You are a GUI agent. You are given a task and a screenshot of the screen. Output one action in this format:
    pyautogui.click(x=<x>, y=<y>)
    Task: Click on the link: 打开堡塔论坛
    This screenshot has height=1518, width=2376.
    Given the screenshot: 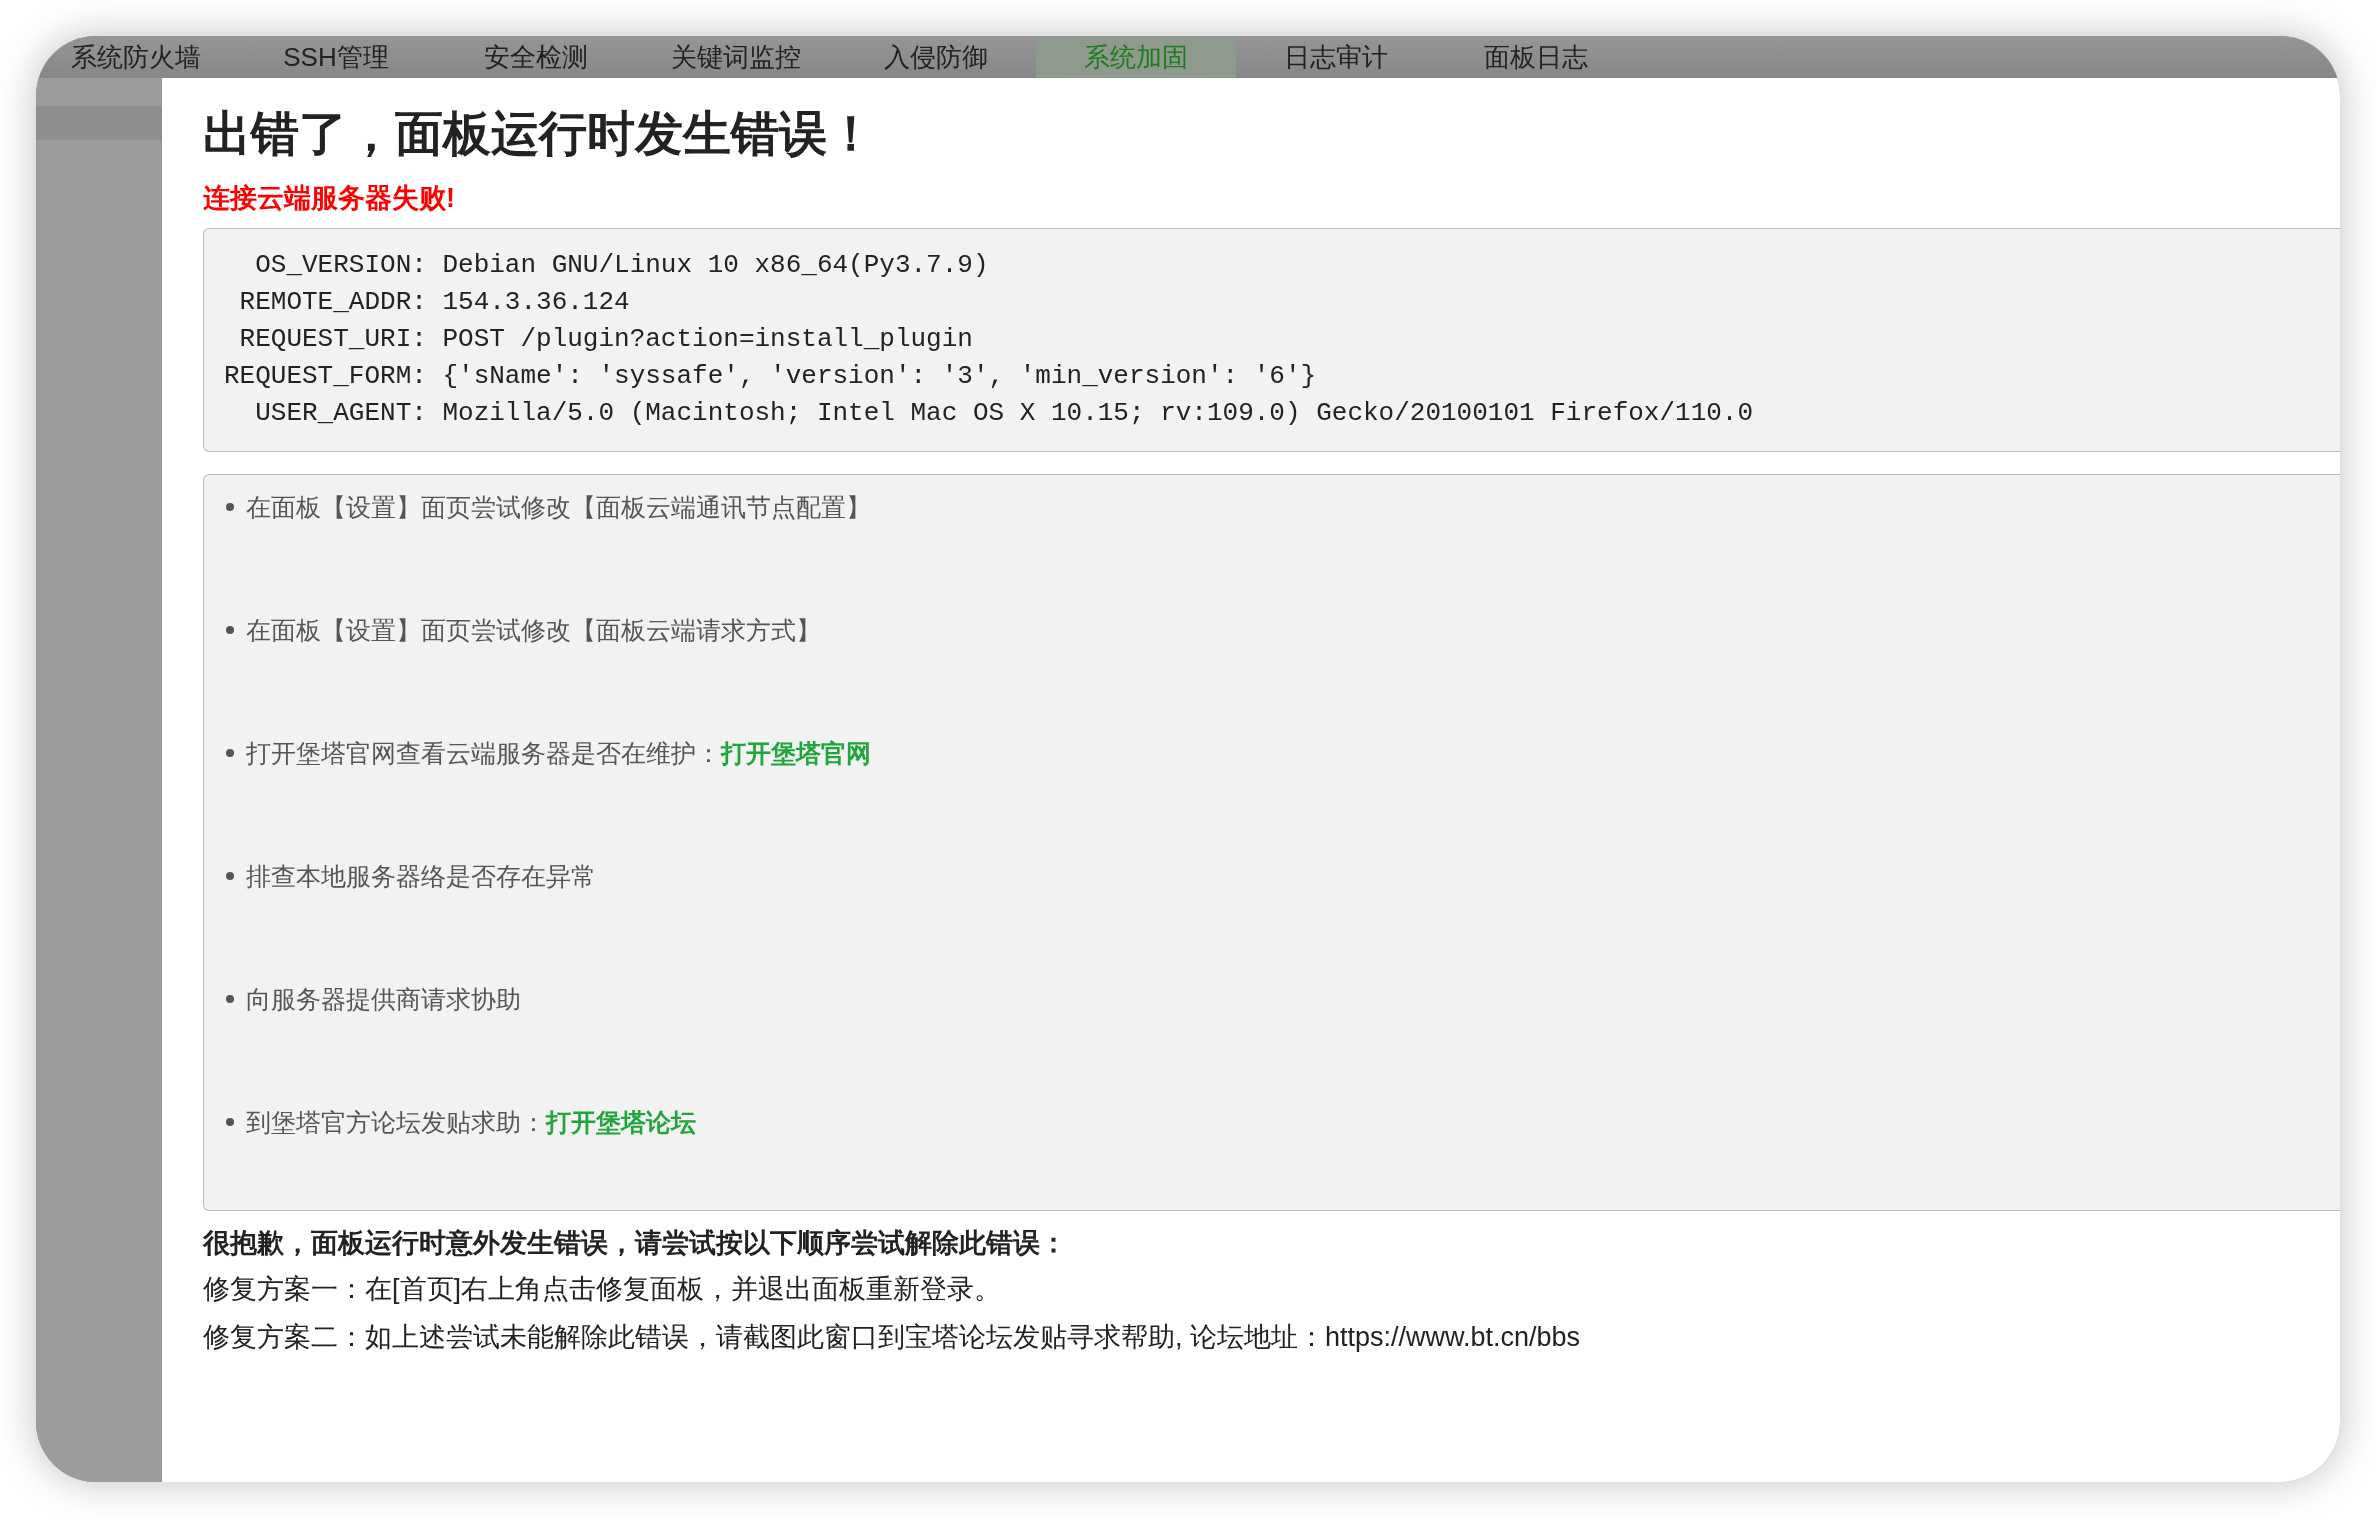 What is the action you would take?
    pyautogui.click(x=621, y=1122)
    